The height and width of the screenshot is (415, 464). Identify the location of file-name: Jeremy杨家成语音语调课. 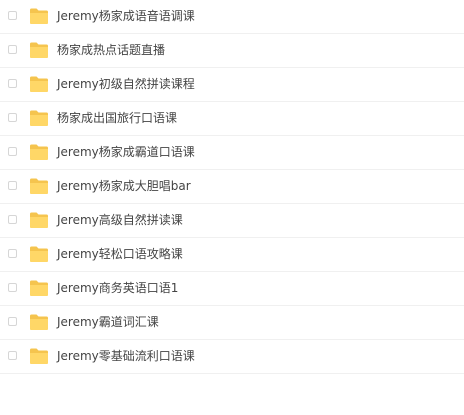
(126, 16).